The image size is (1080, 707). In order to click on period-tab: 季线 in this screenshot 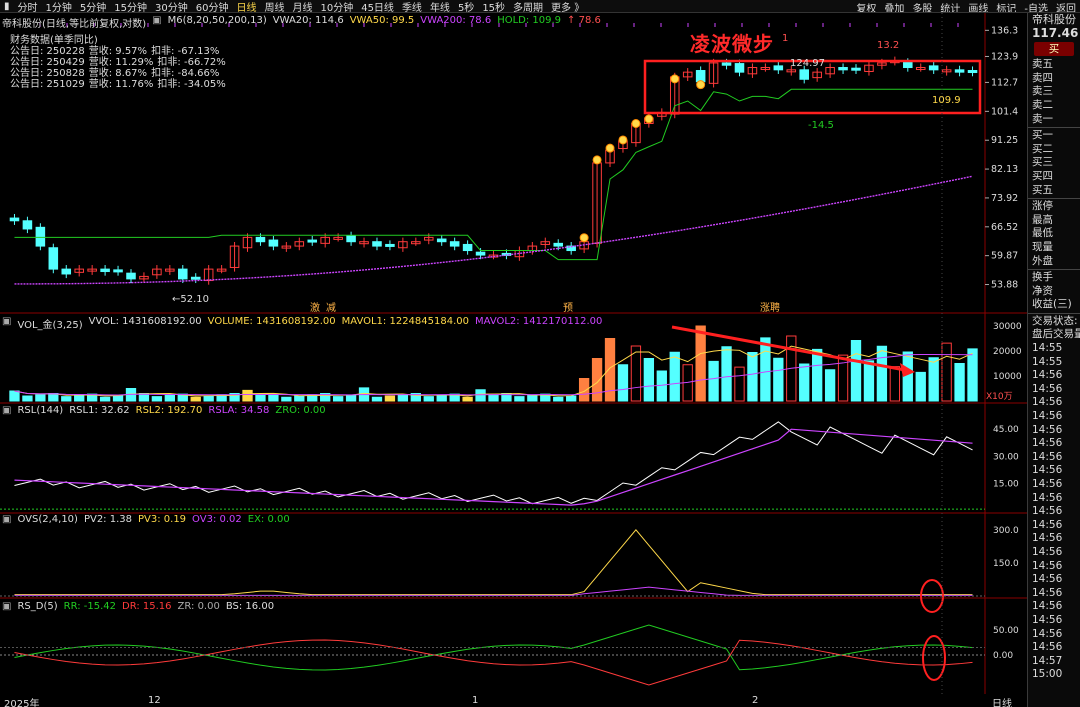, I will do `click(412, 6)`.